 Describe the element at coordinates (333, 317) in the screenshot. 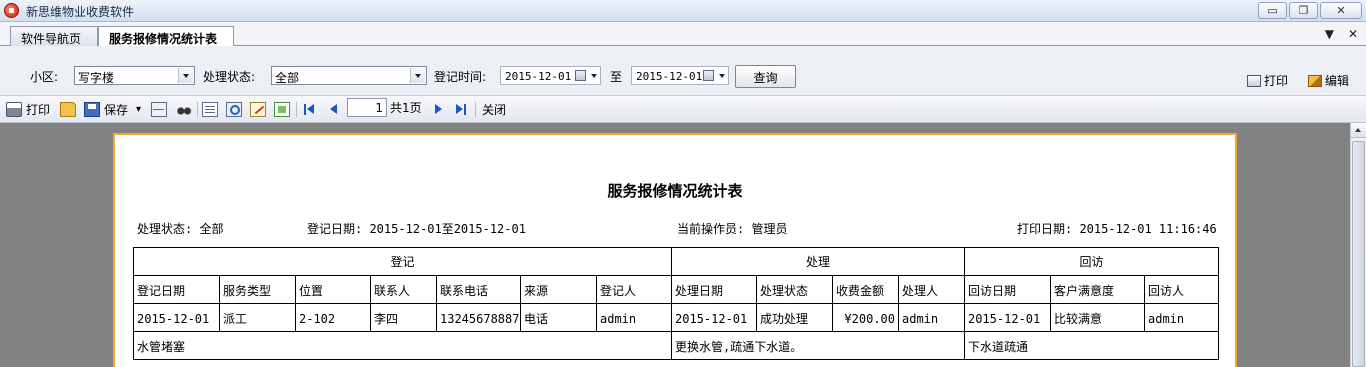

I see `table-cell: 2-102` at that location.